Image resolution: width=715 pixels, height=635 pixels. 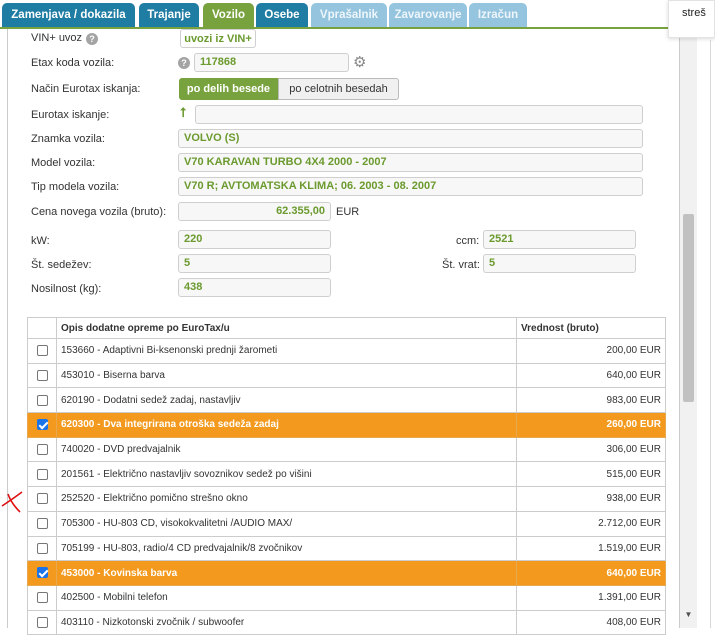 I want to click on value-column-header: Vrednost (bruto), so click(x=591, y=328).